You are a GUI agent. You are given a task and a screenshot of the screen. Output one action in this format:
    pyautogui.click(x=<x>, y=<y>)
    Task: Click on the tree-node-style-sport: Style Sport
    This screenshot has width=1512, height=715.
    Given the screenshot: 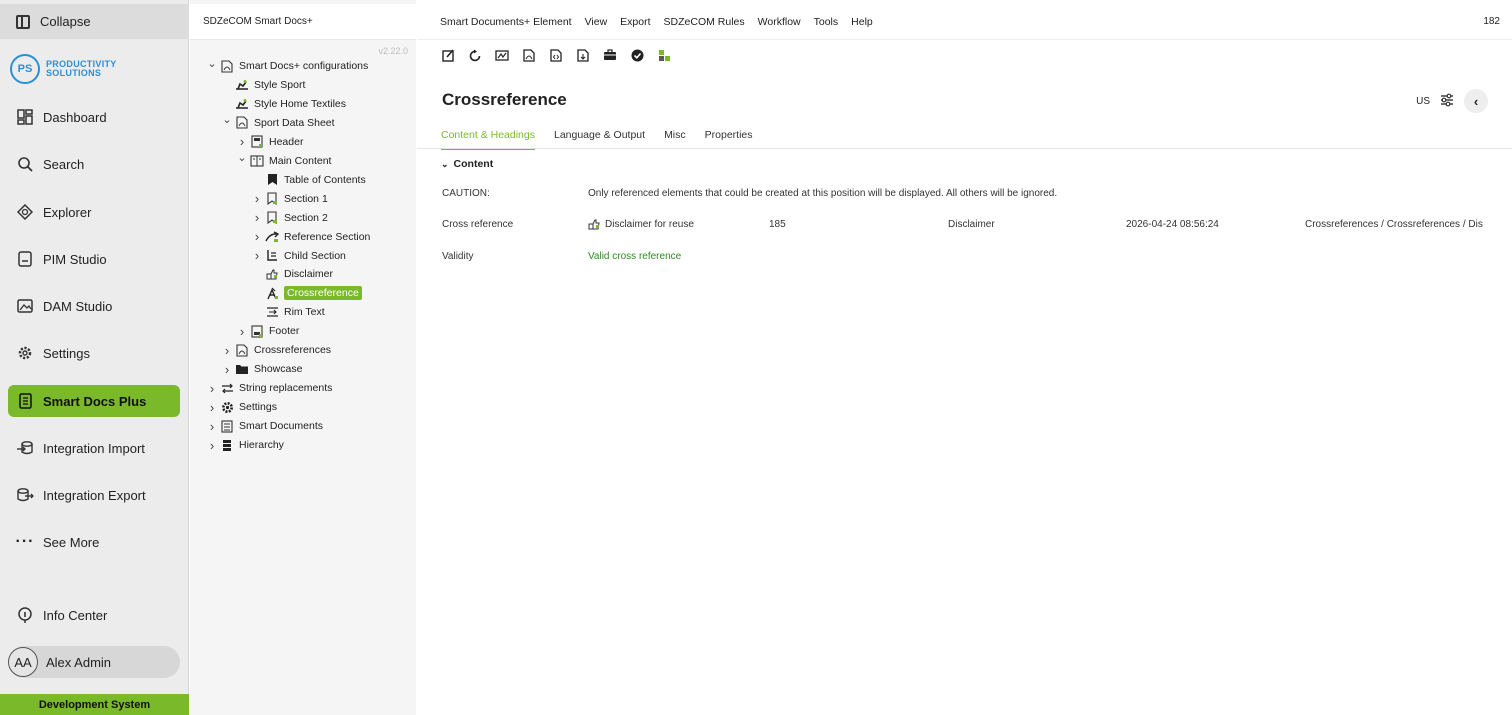 What is the action you would take?
    pyautogui.click(x=263, y=85)
    